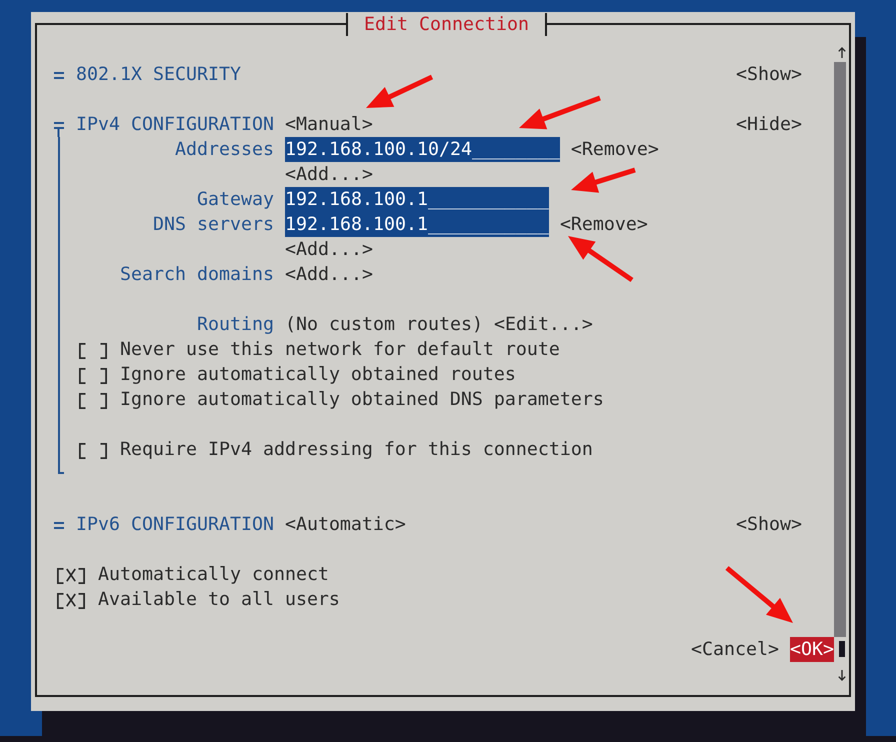  What do you see at coordinates (219, 600) in the screenshot?
I see `checkbox-label: Available to all users` at bounding box center [219, 600].